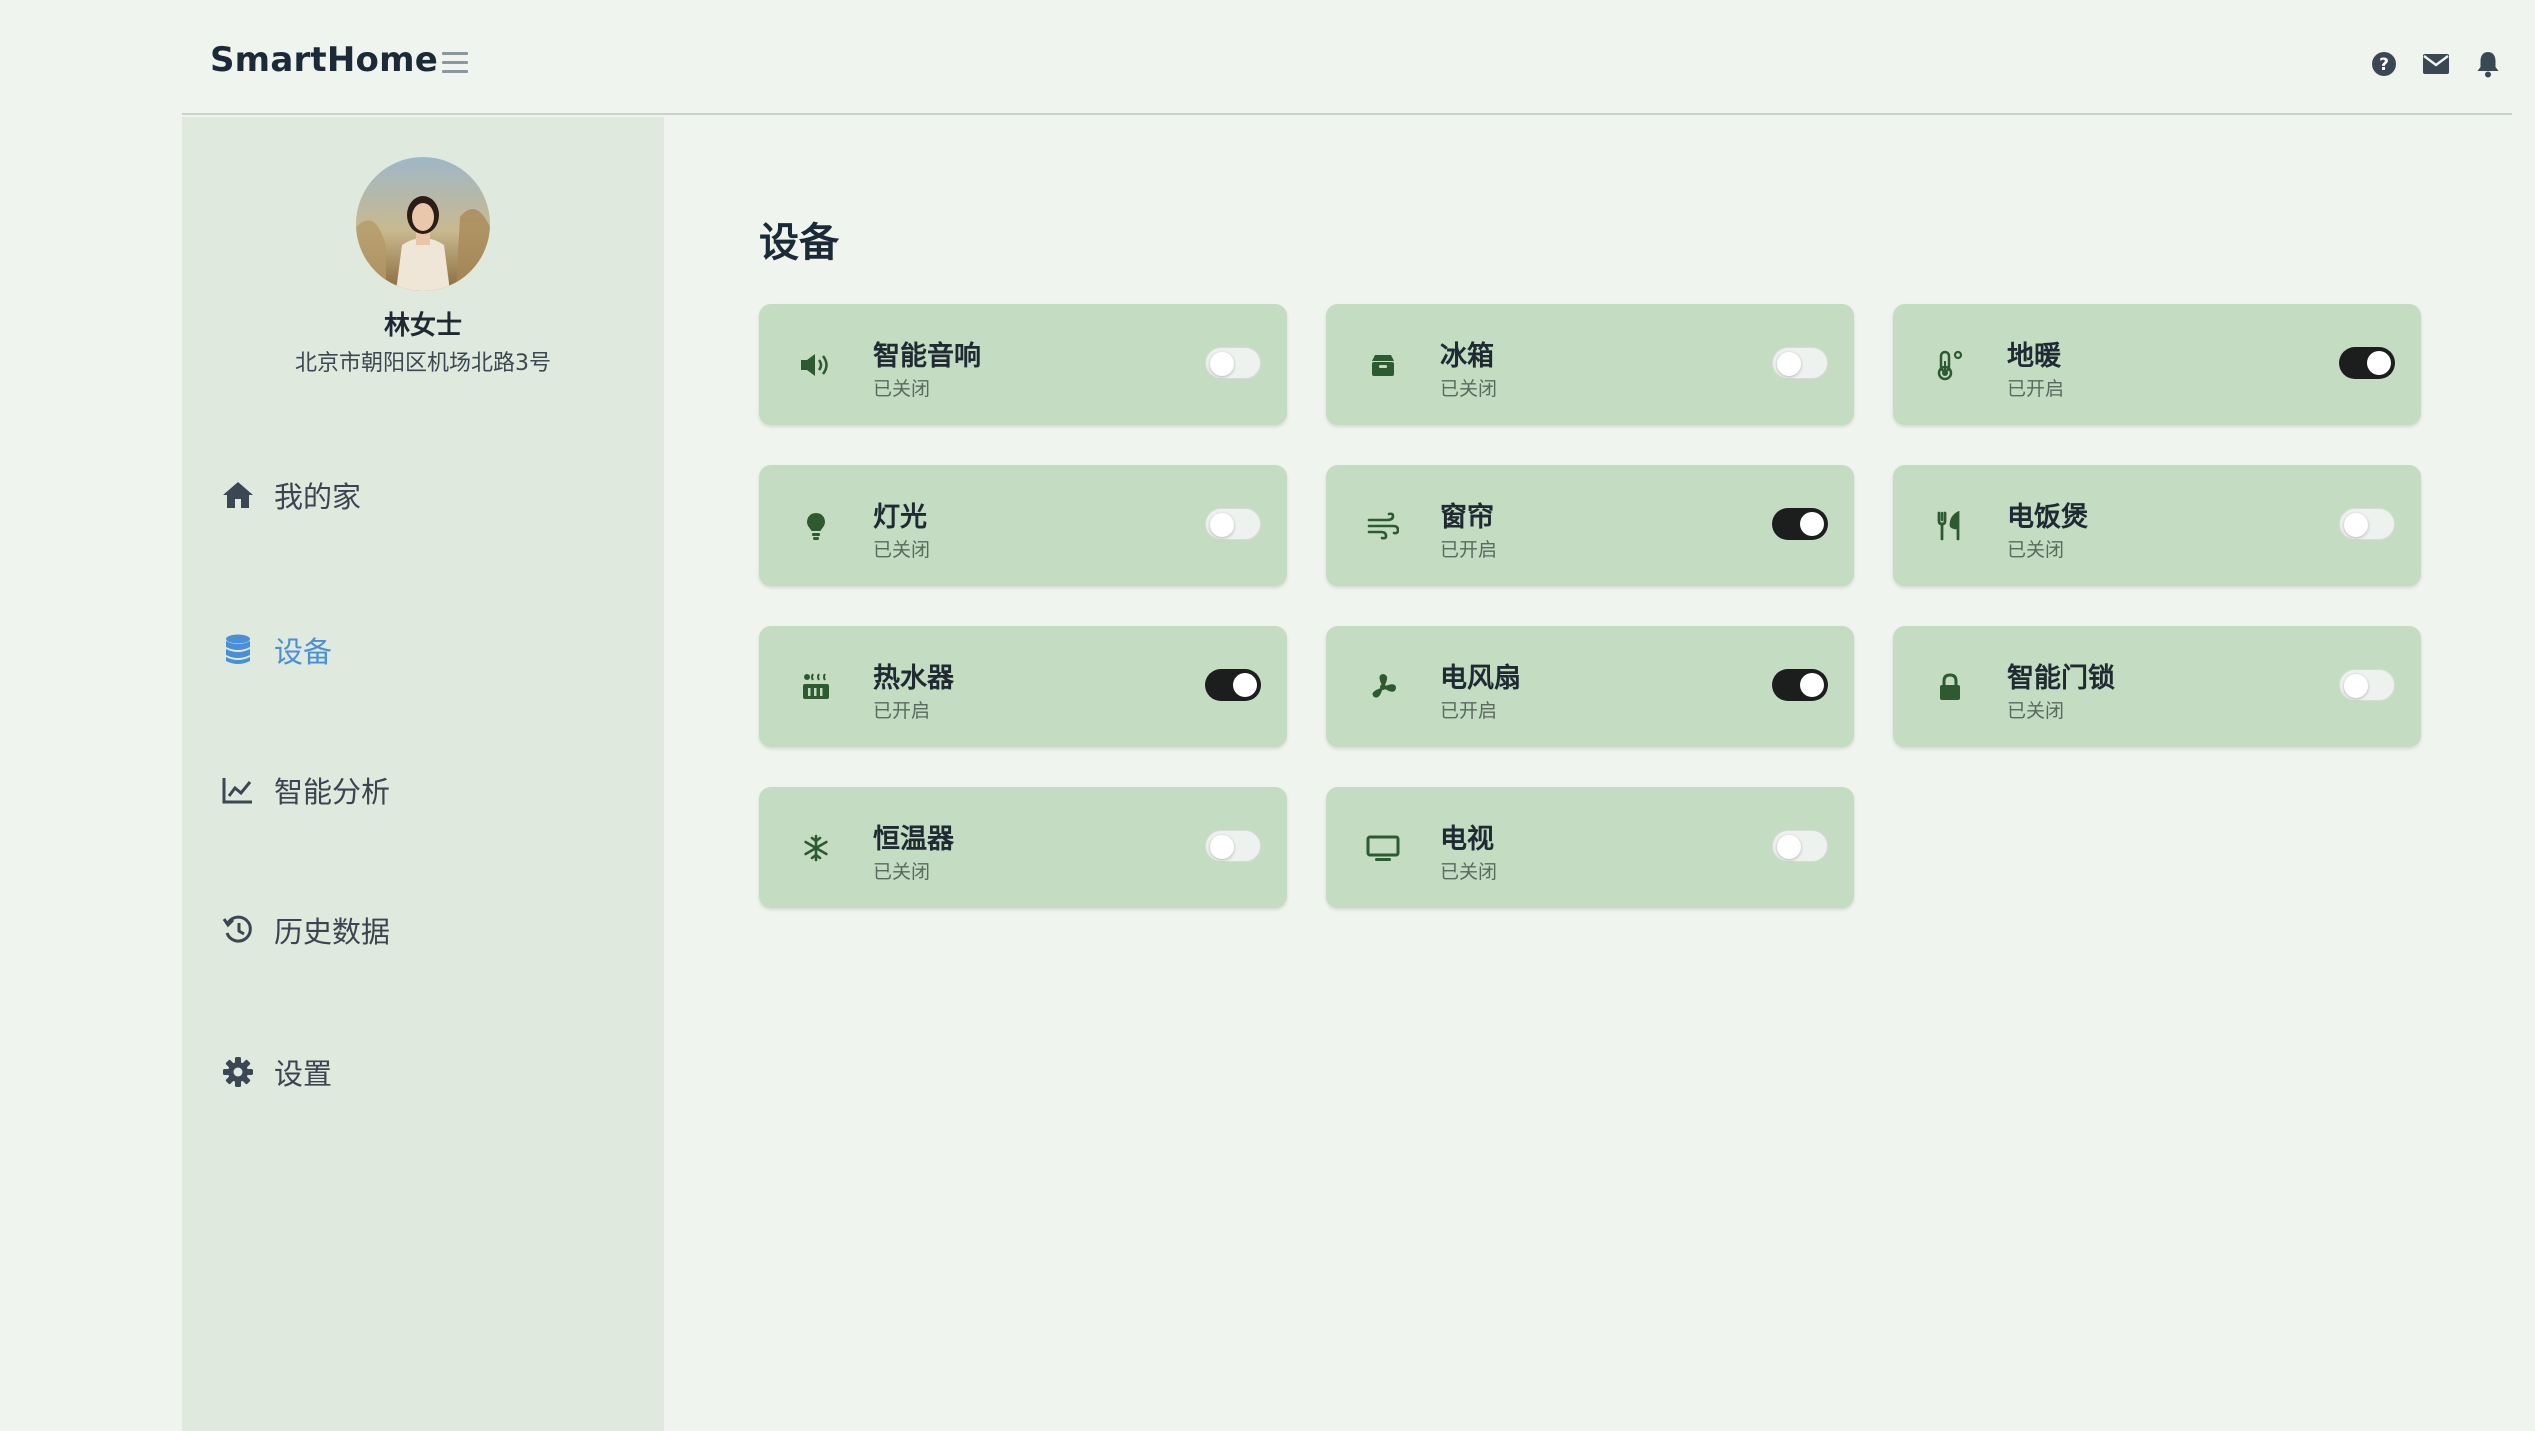  I want to click on device-name: 冰箱, so click(1467, 356).